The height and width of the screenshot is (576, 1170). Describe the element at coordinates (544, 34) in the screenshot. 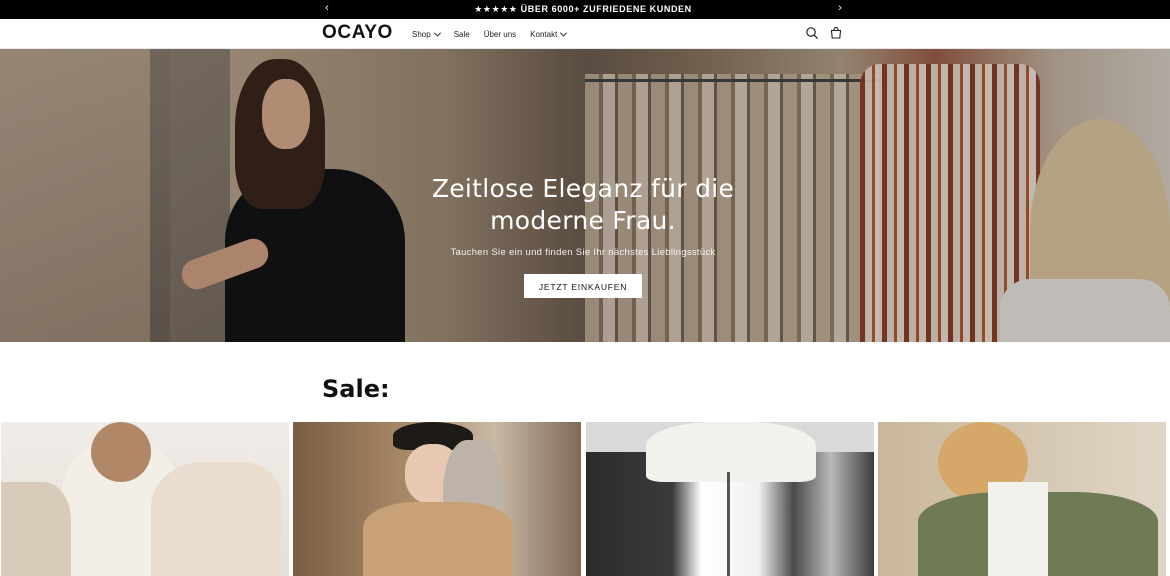

I see `nav-item-label: Kontakt` at that location.